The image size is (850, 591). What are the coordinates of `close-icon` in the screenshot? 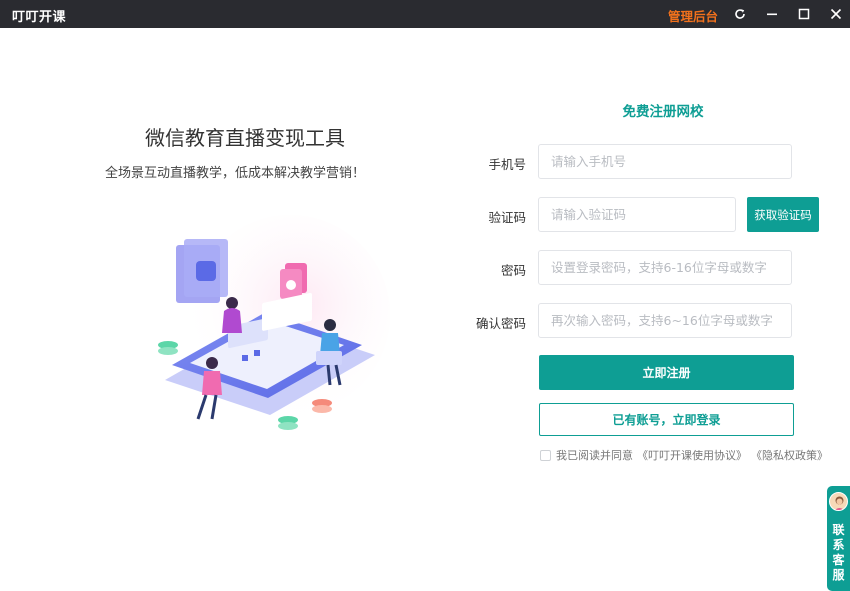 It's located at (836, 14).